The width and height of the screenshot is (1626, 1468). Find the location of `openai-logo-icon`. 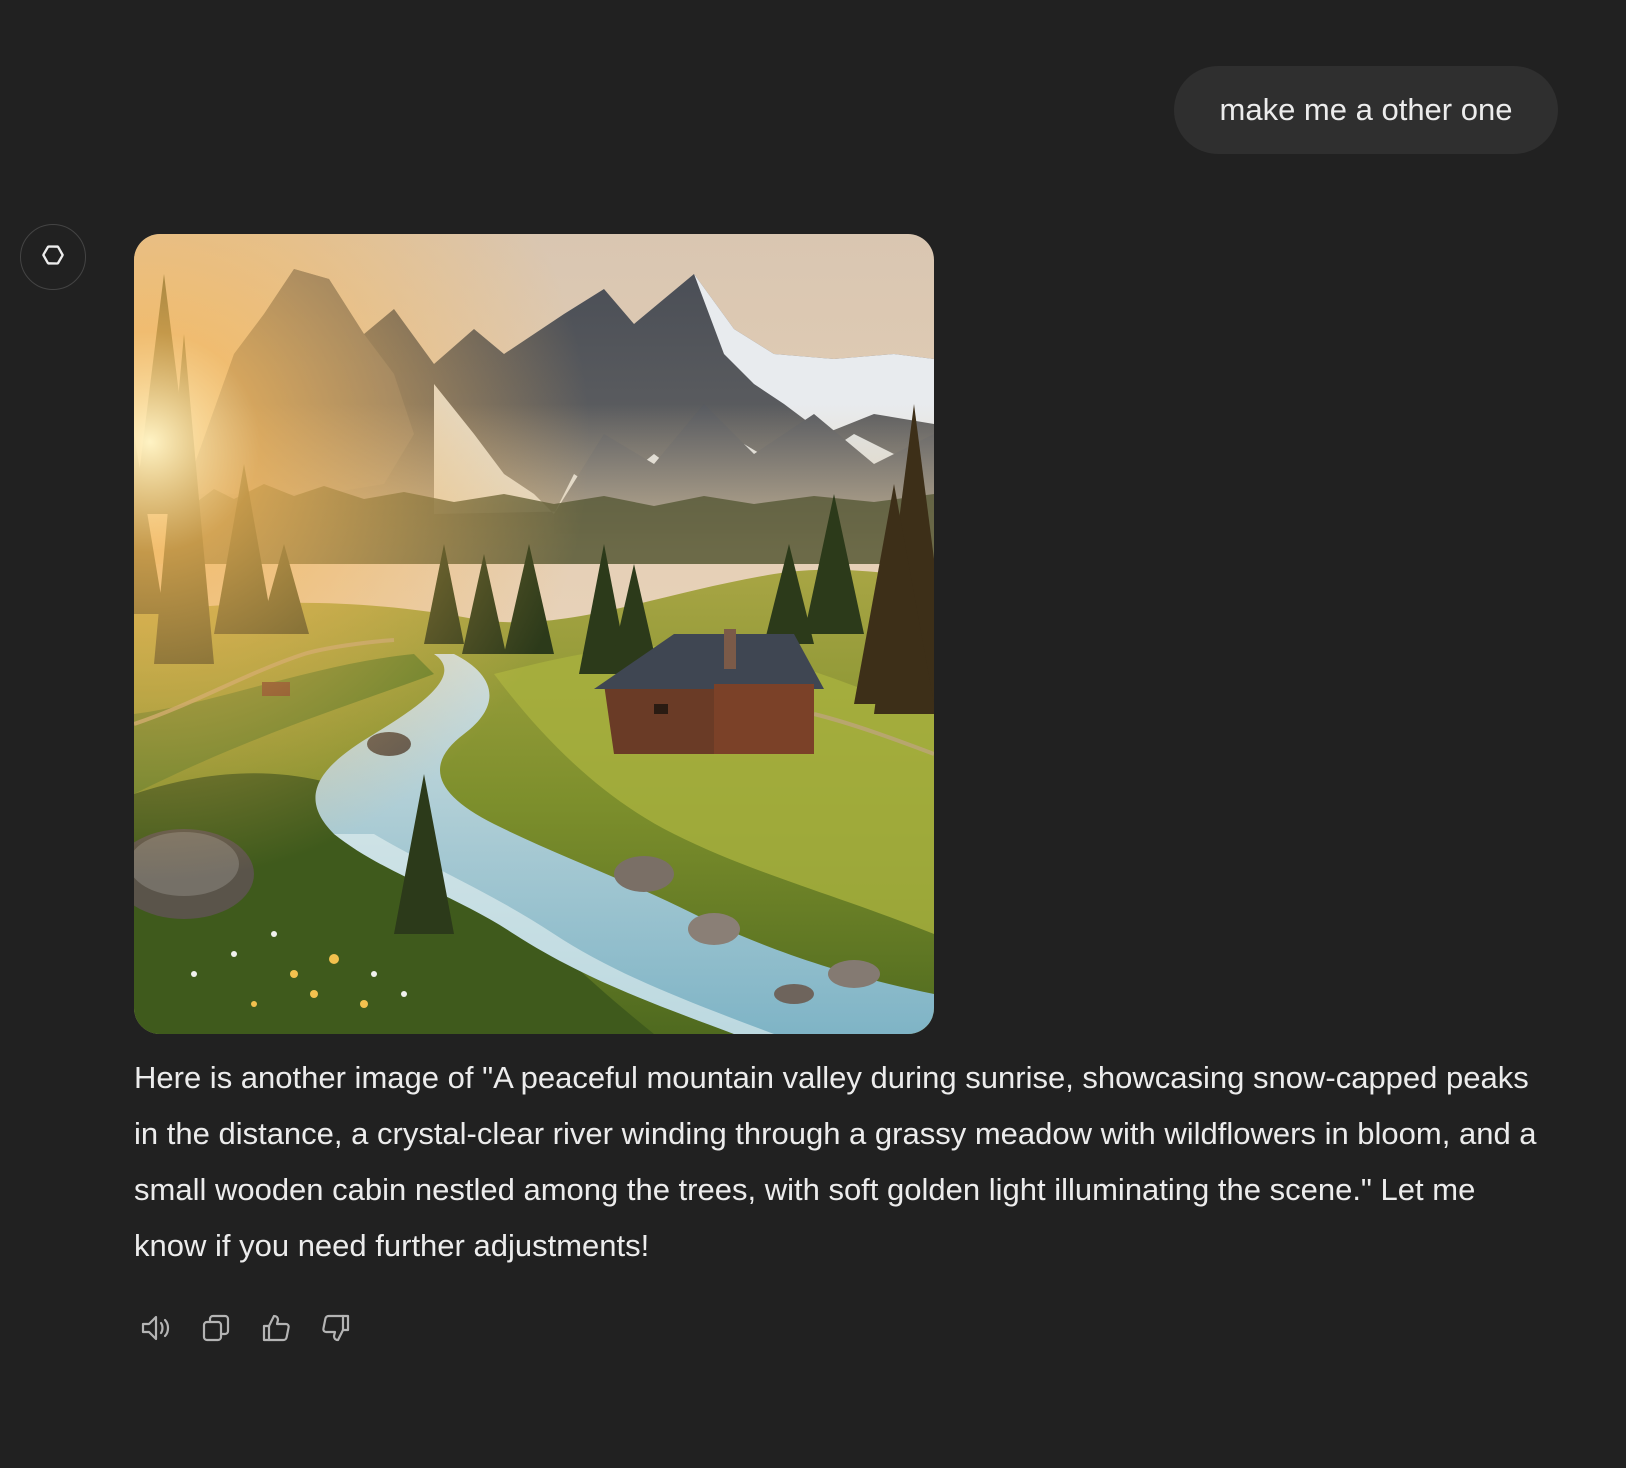

openai-logo-icon is located at coordinates (53, 257).